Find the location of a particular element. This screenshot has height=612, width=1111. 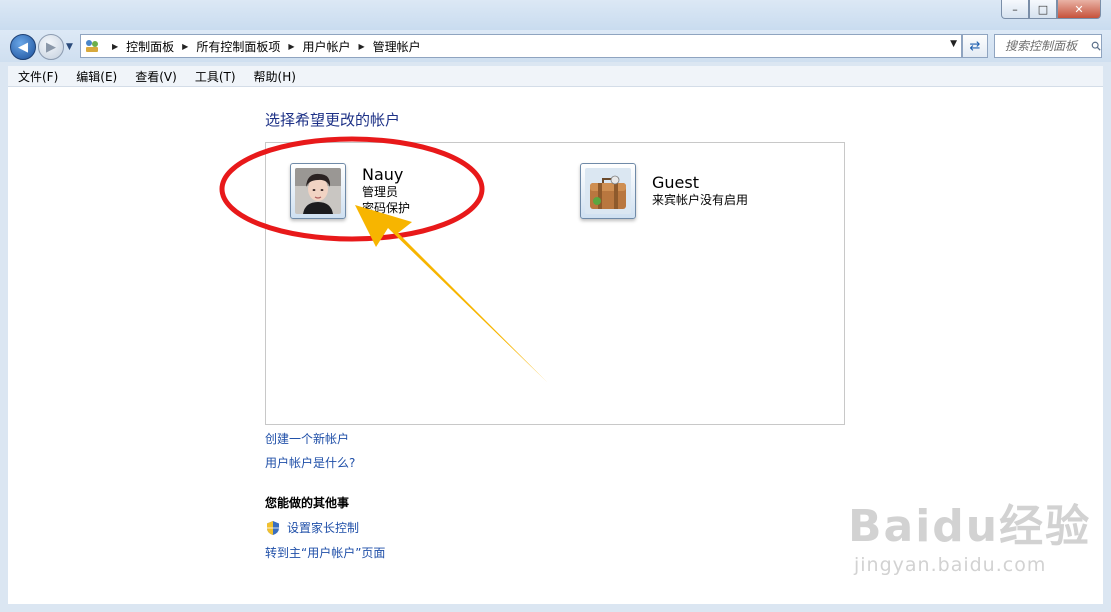

main-user-accounts-label: 转到主“用户帐户”页面 is located at coordinates (325, 553).